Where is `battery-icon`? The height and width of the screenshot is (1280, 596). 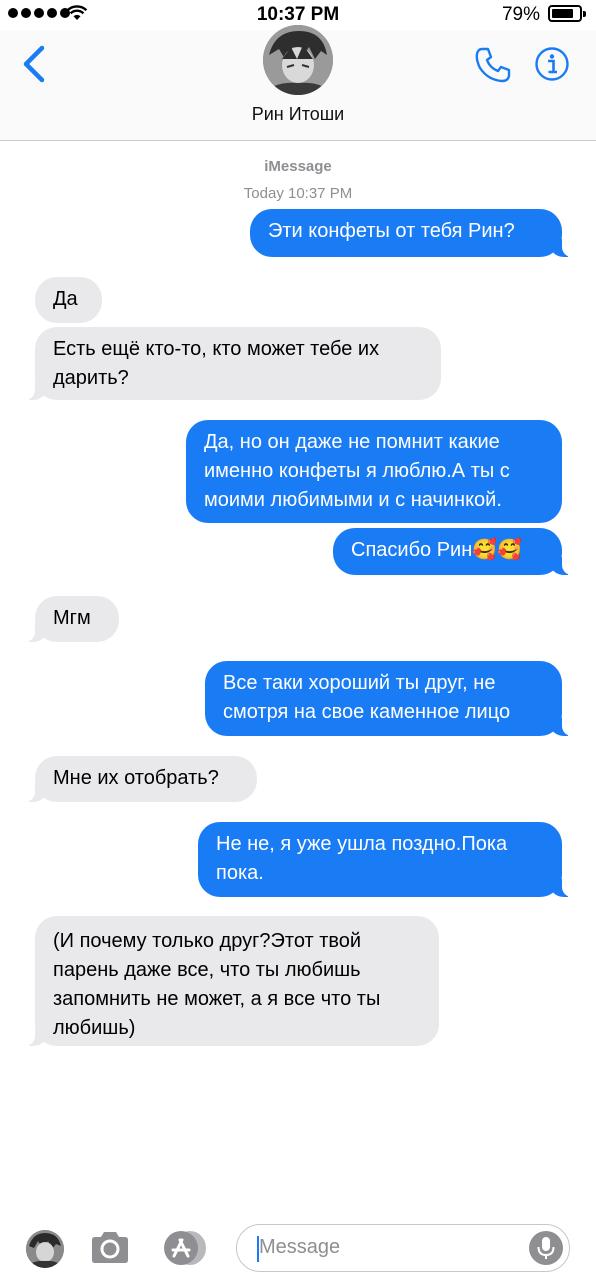
battery-icon is located at coordinates (567, 13).